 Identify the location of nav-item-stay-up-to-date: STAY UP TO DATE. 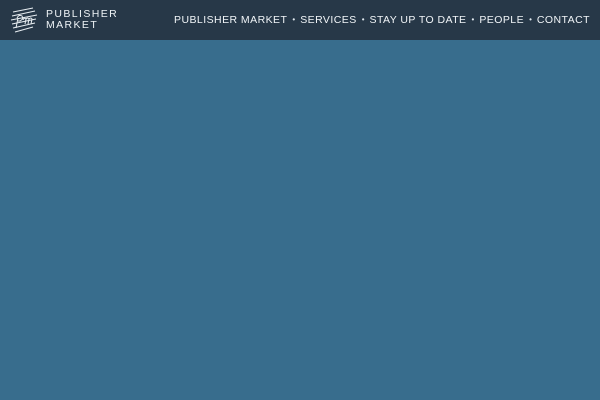
(418, 20).